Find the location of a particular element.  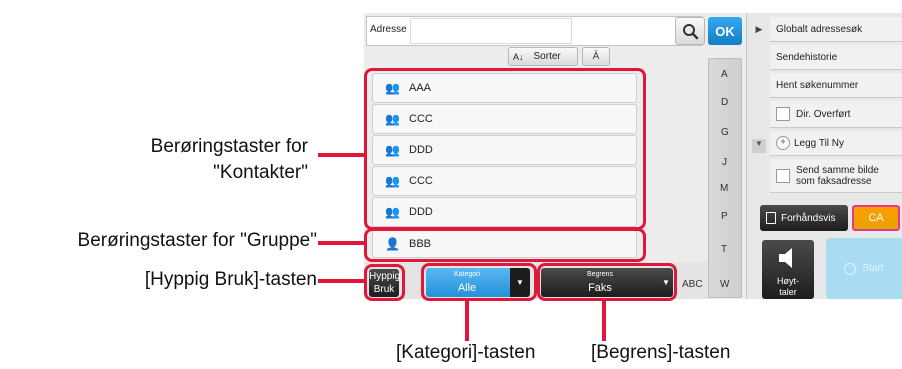

send-same-image-label-1: Send samme bilde is located at coordinates (837, 170).